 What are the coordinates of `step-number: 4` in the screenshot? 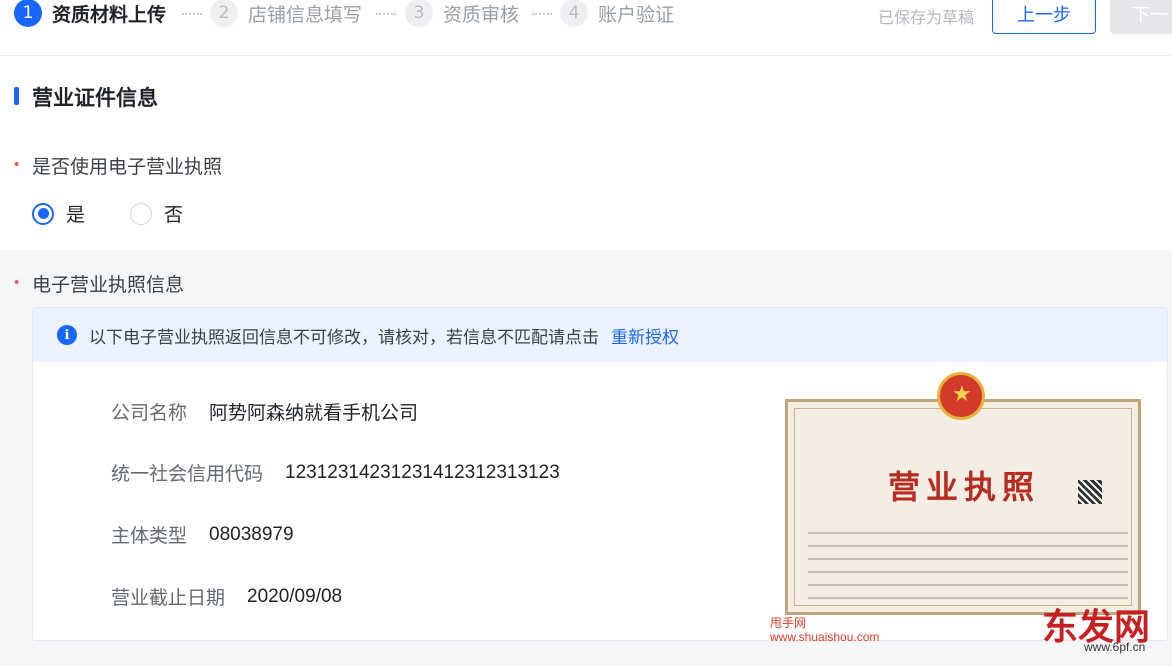 It's located at (574, 13).